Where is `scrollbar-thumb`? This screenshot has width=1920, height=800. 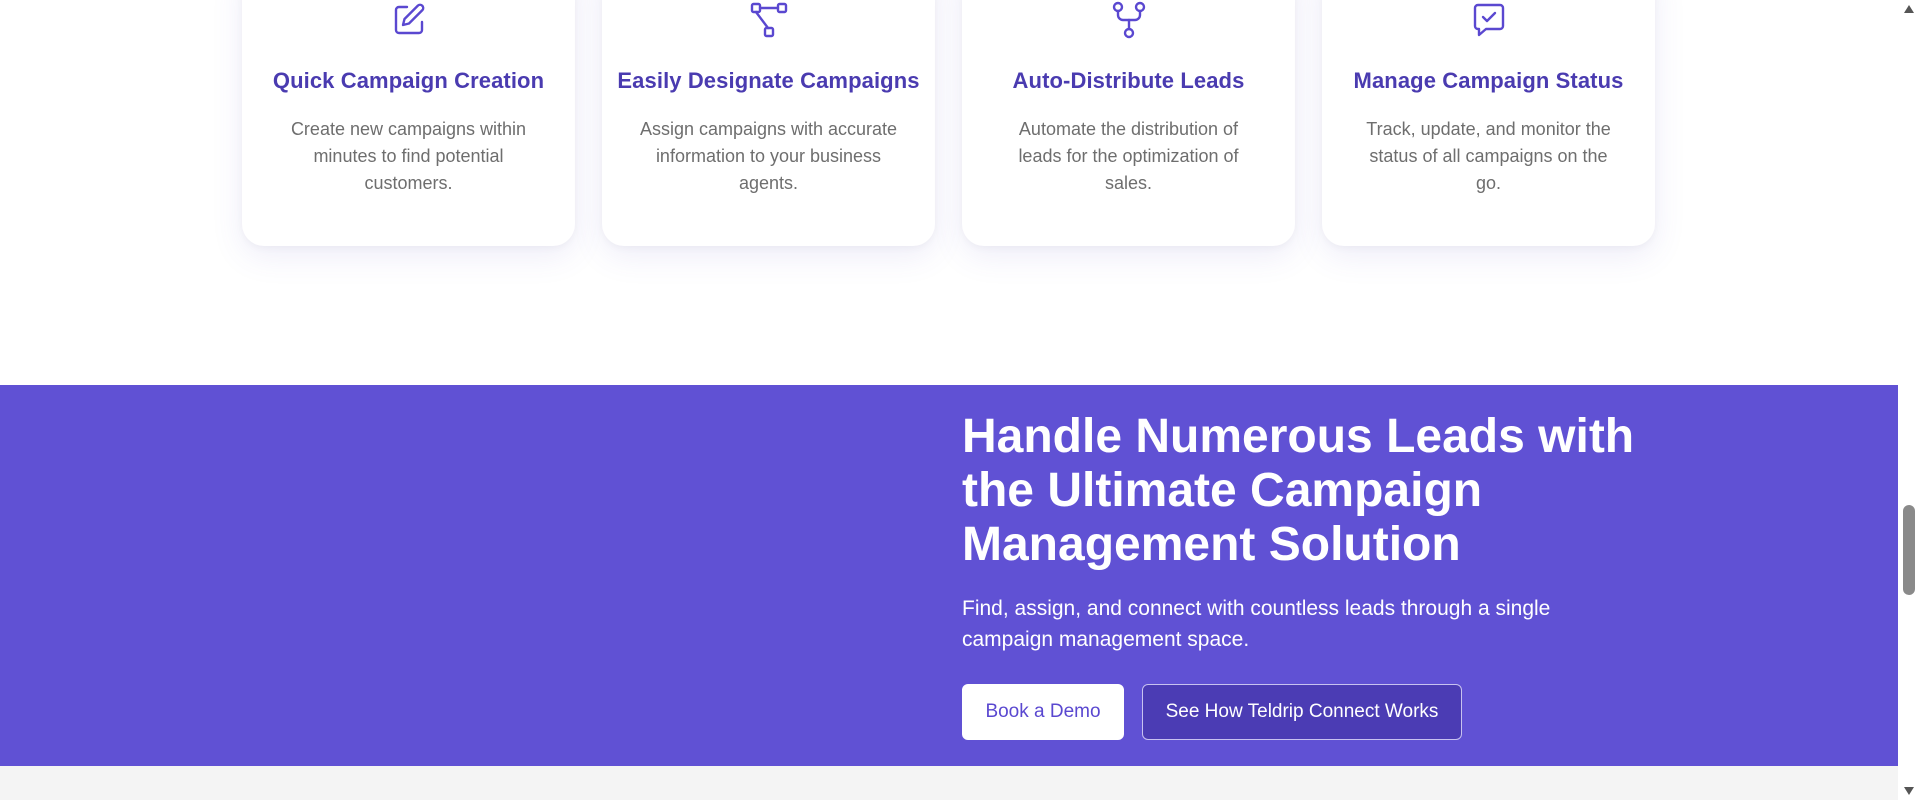
scrollbar-thumb is located at coordinates (1909, 550).